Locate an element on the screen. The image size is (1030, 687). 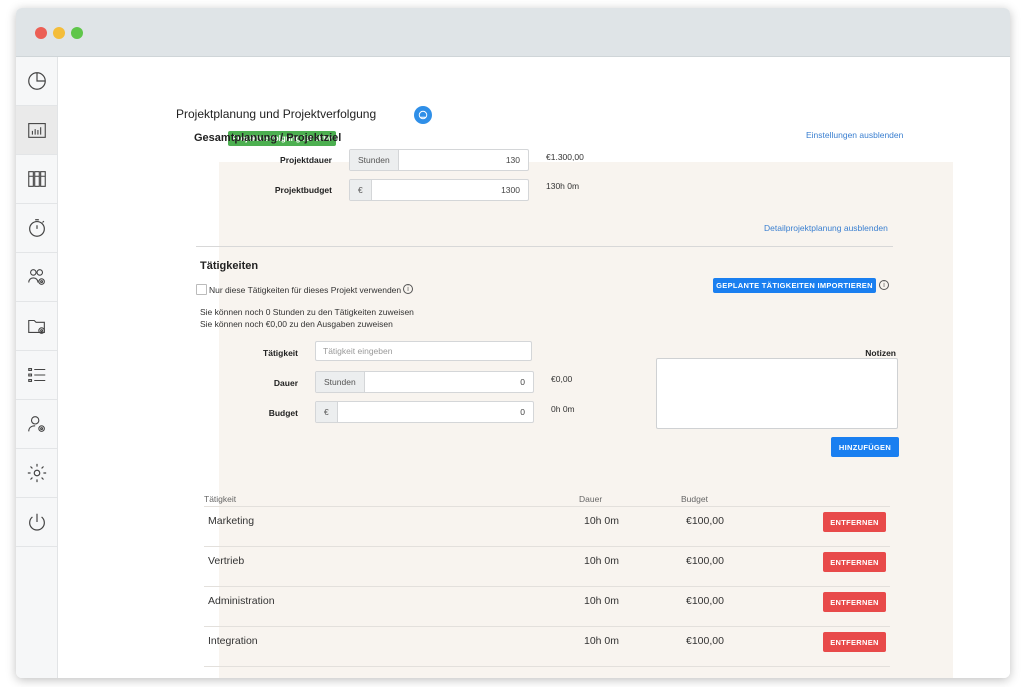
project-budget-input: € 1300 is located at coordinates (439, 190).